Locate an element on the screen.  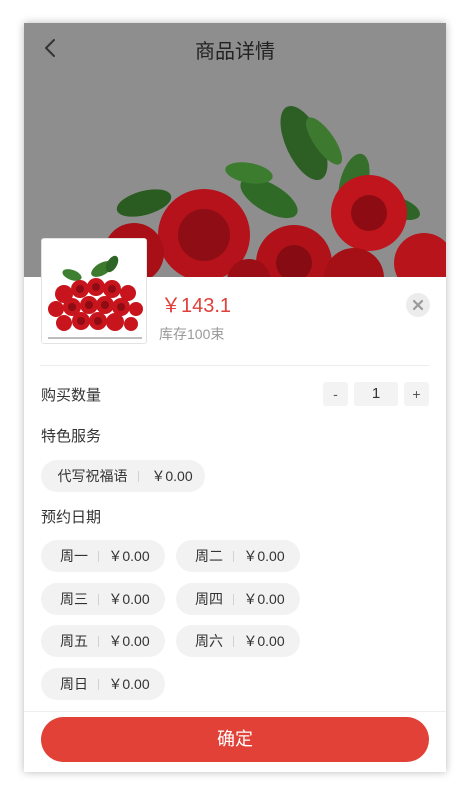
day-name: 周五 is located at coordinates (74, 641).